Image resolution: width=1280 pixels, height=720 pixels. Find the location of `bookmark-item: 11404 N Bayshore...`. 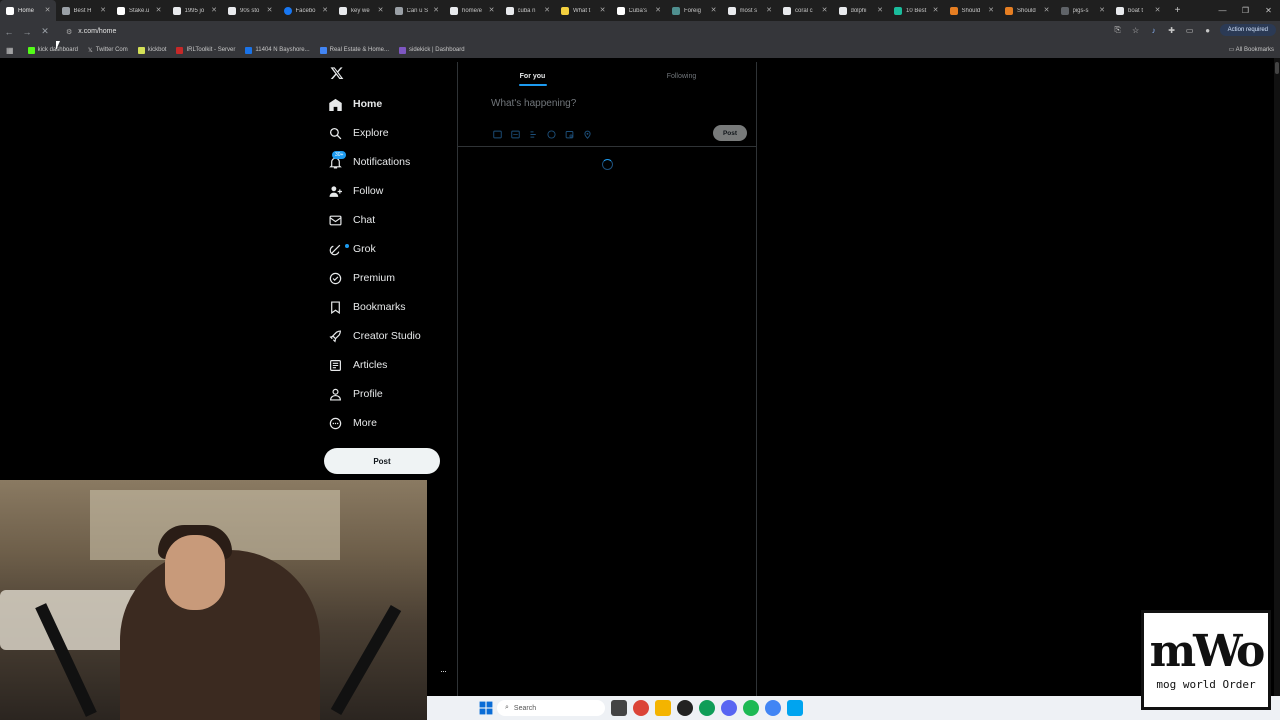

bookmark-item: 11404 N Bayshore... is located at coordinates (277, 50).